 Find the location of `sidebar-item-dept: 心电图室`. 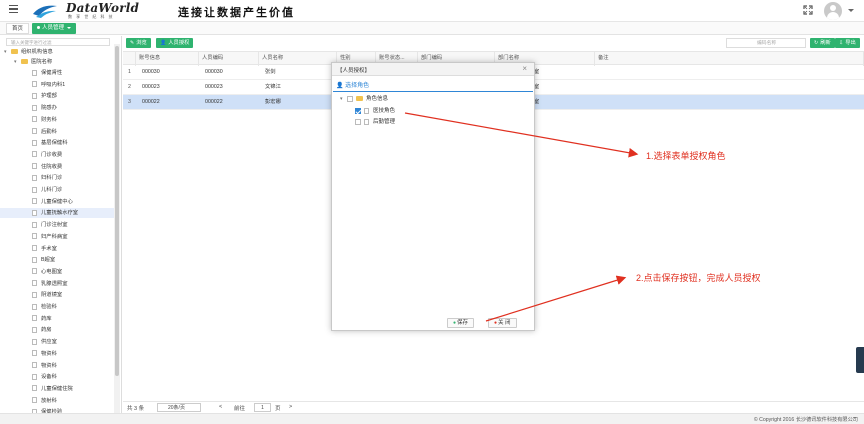

sidebar-item-dept: 心电图室 is located at coordinates (57, 272).